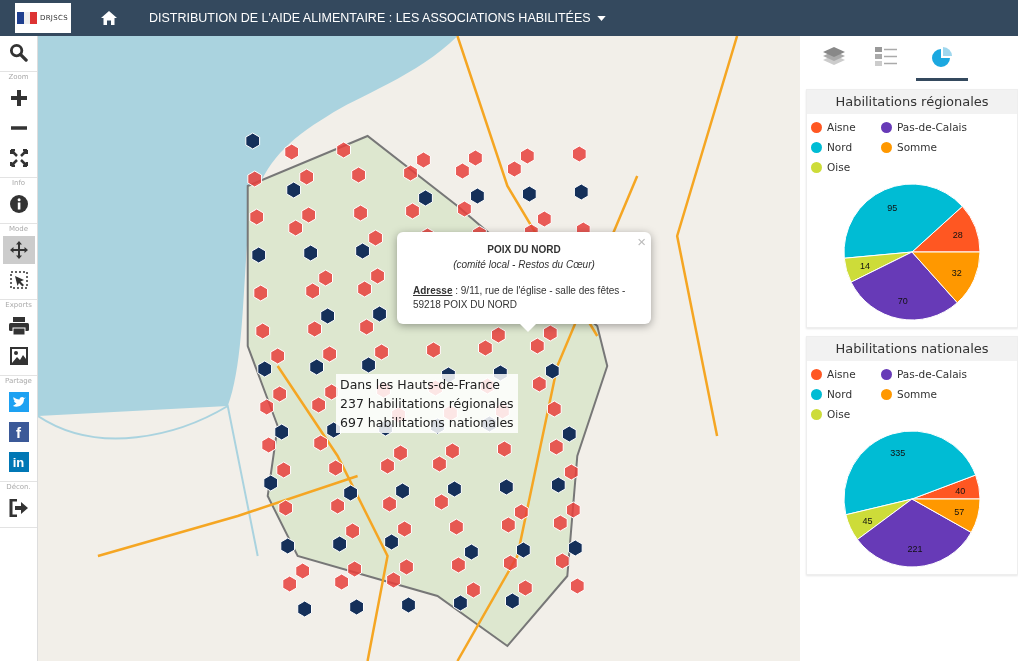 The height and width of the screenshot is (661, 1018). Describe the element at coordinates (18, 98) in the screenshot. I see `plus-icon` at that location.